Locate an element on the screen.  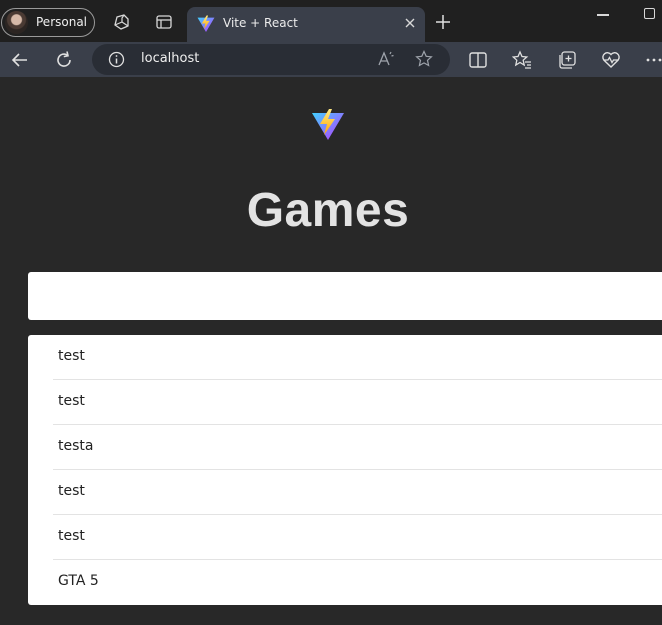
browser-essentials-icon is located at coordinates (611, 60).